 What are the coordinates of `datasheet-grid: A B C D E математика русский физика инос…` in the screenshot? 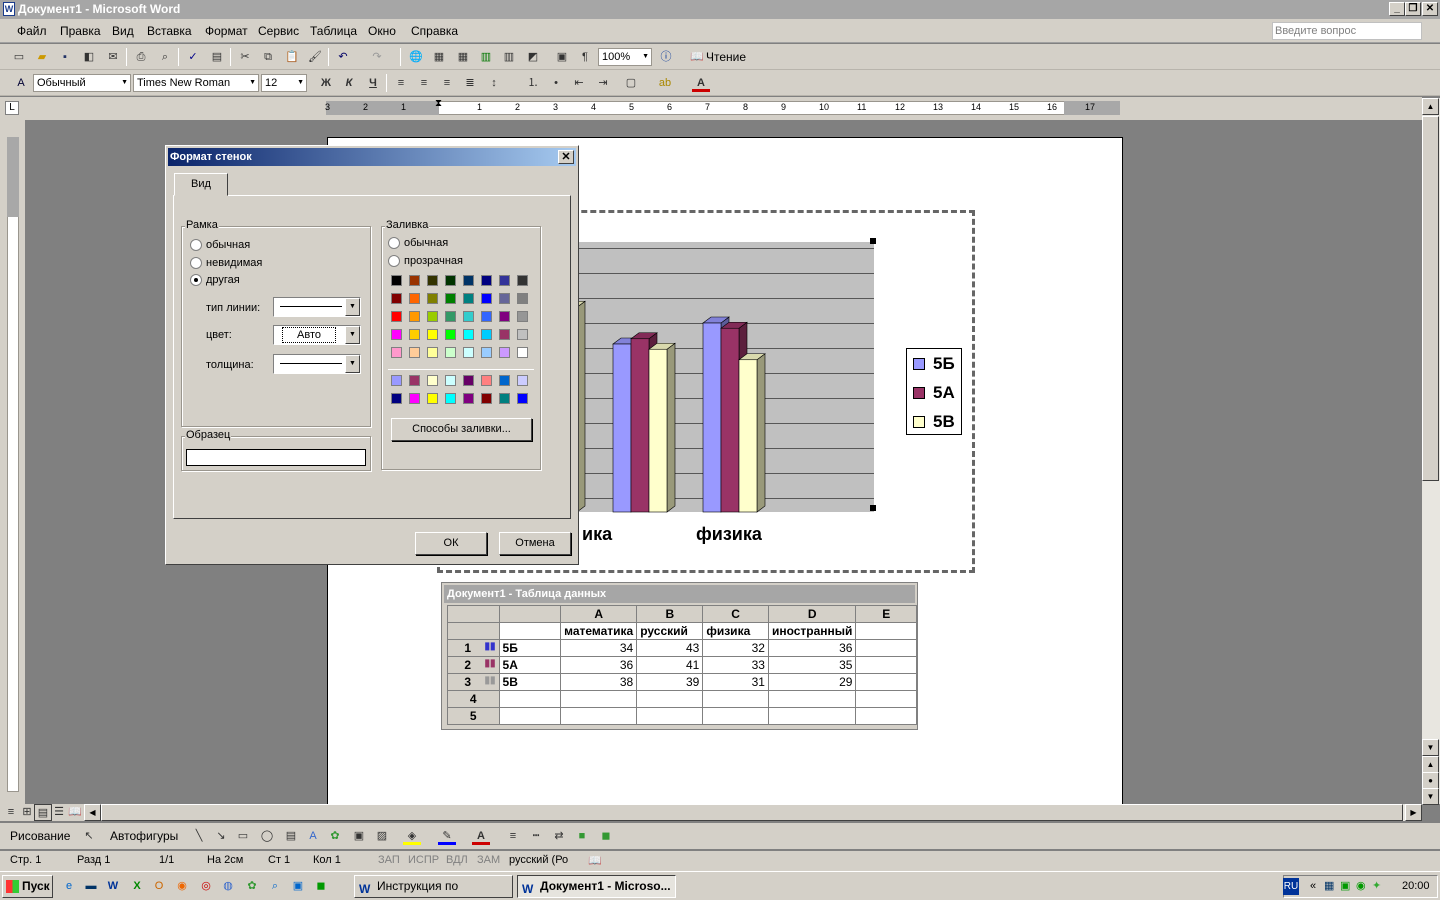 It's located at (682, 665).